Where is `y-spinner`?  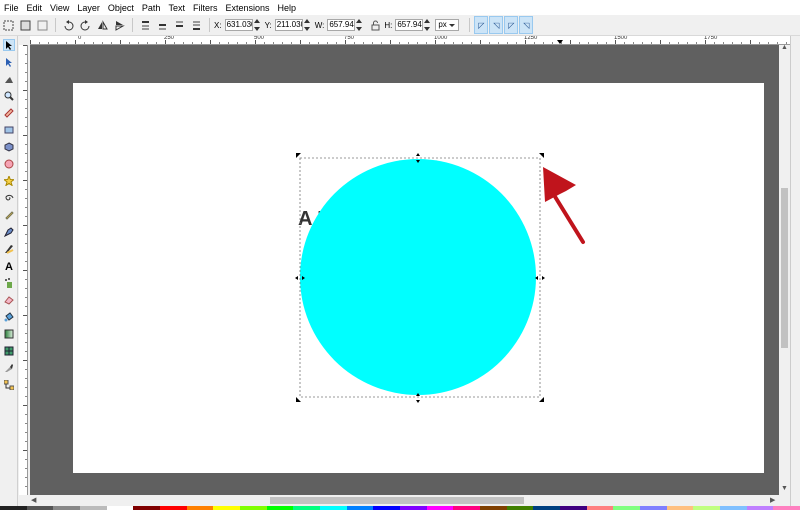 y-spinner is located at coordinates (306, 25).